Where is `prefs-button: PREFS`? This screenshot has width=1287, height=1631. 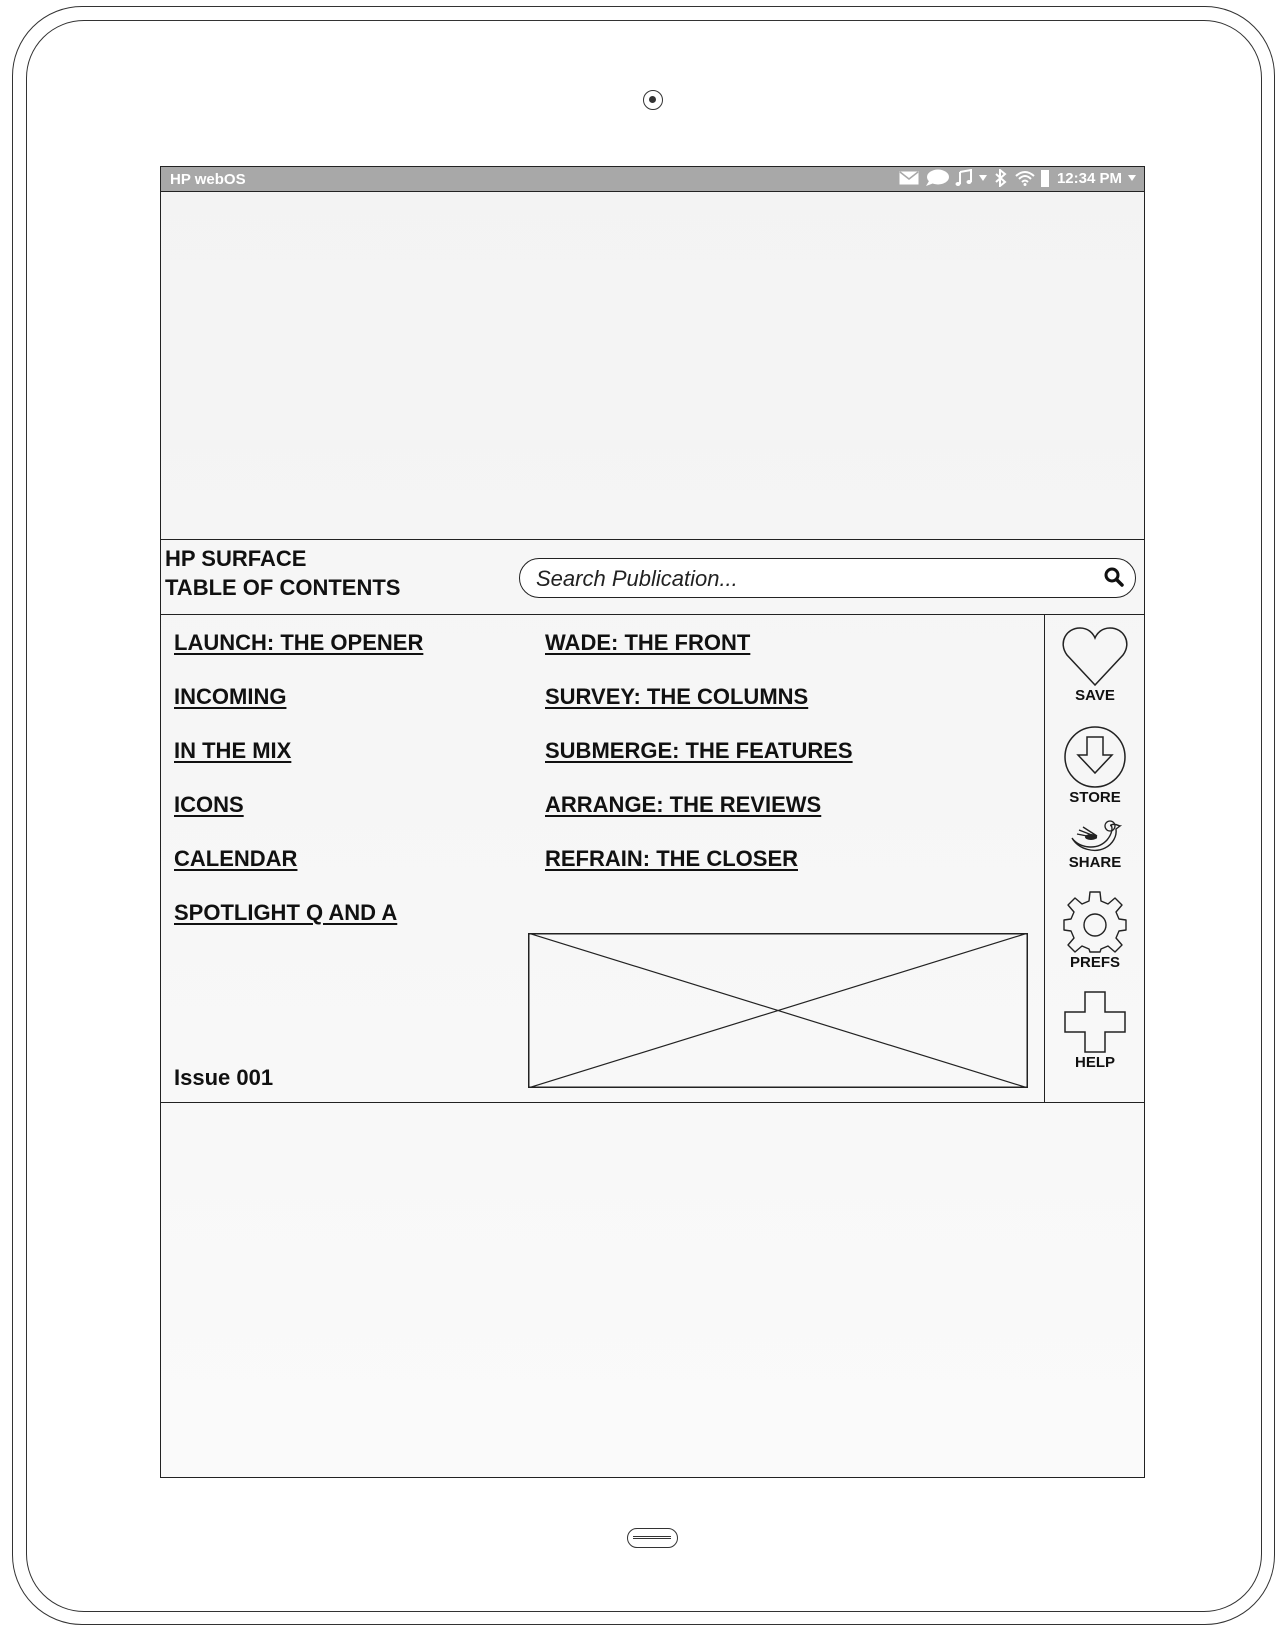
prefs-button: PREFS is located at coordinates (1094, 930).